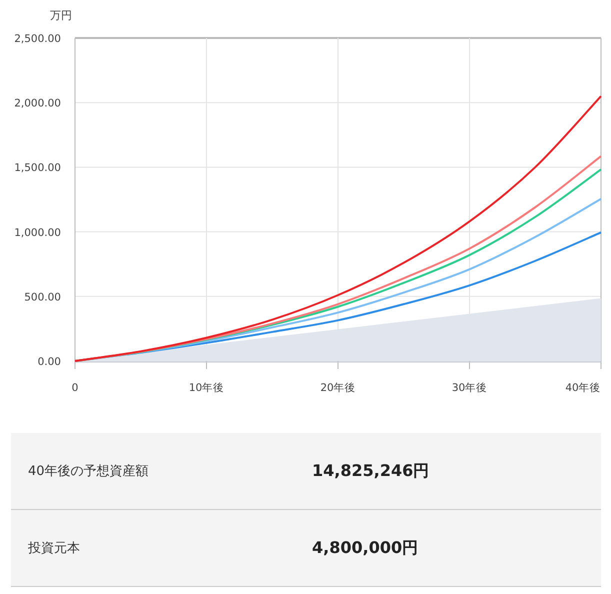 The width and height of the screenshot is (611, 594). Describe the element at coordinates (42, 297) in the screenshot. I see `y-tick-label: 500.00` at that location.